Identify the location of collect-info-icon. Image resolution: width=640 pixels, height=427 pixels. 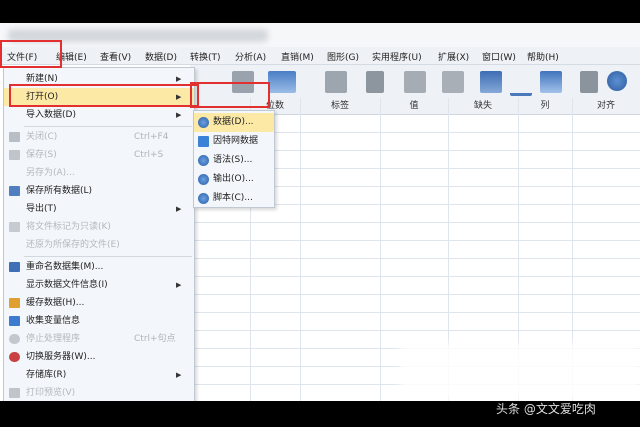
(14, 321).